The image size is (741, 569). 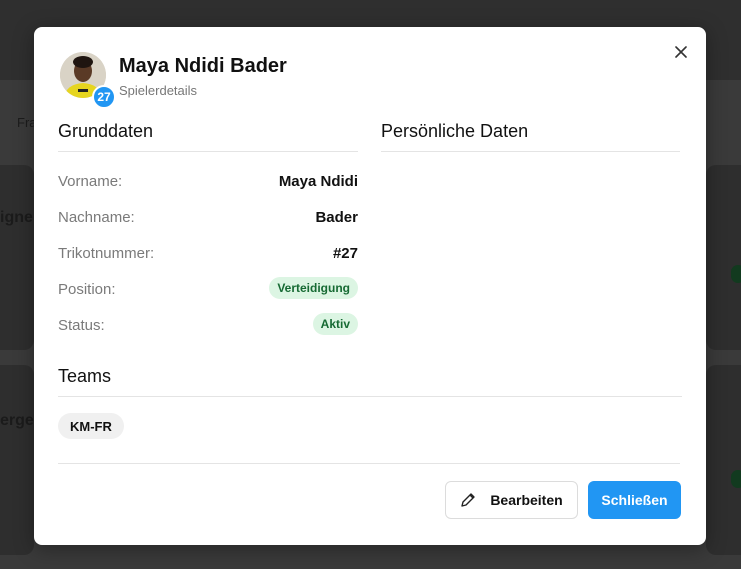 What do you see at coordinates (91, 426) in the screenshot?
I see `team-chip: KM-FR` at bounding box center [91, 426].